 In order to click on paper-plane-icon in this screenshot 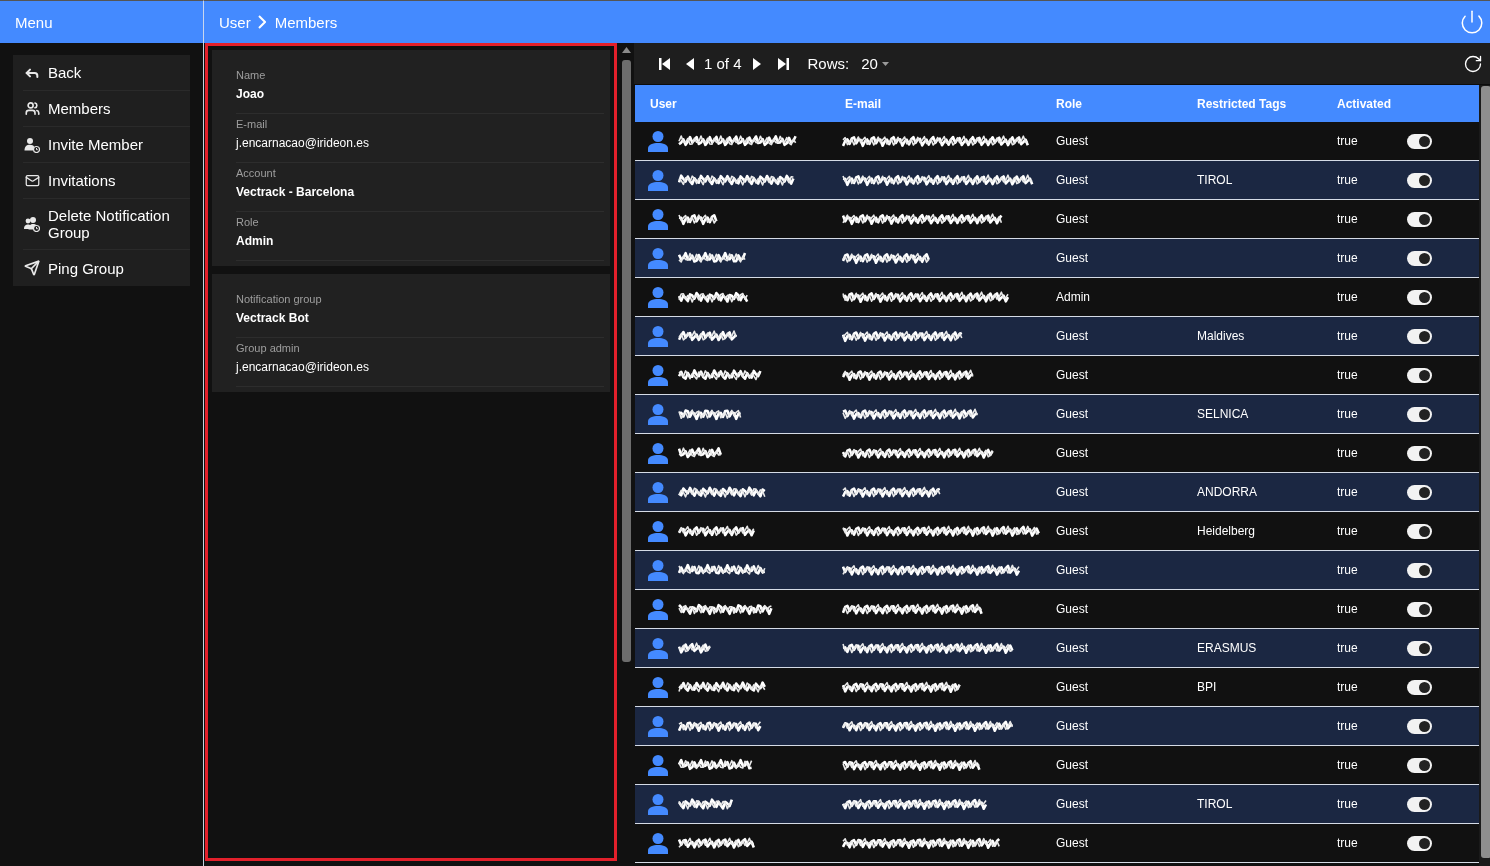, I will do `click(32, 268)`.